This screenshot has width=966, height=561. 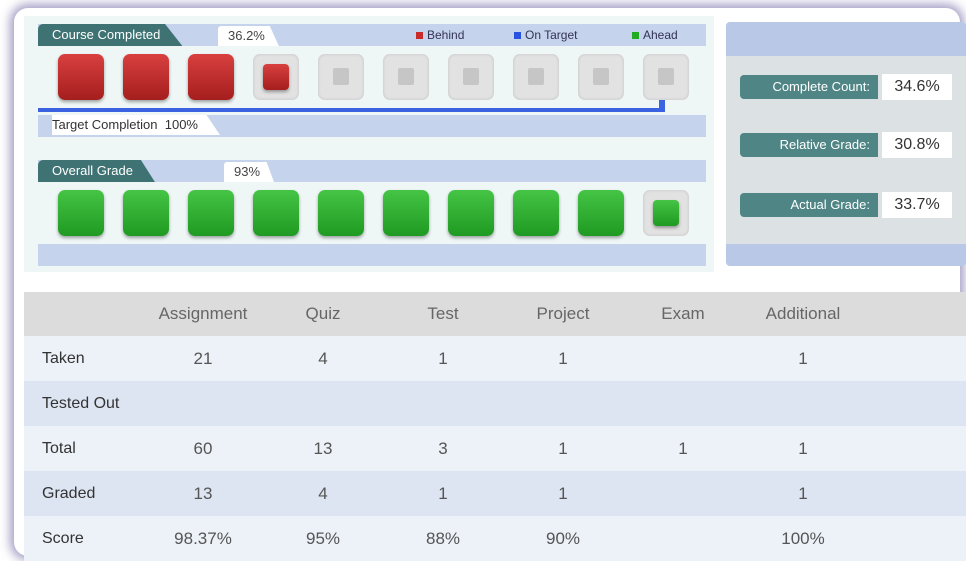 I want to click on legend-ahead: Ahead, so click(x=655, y=35).